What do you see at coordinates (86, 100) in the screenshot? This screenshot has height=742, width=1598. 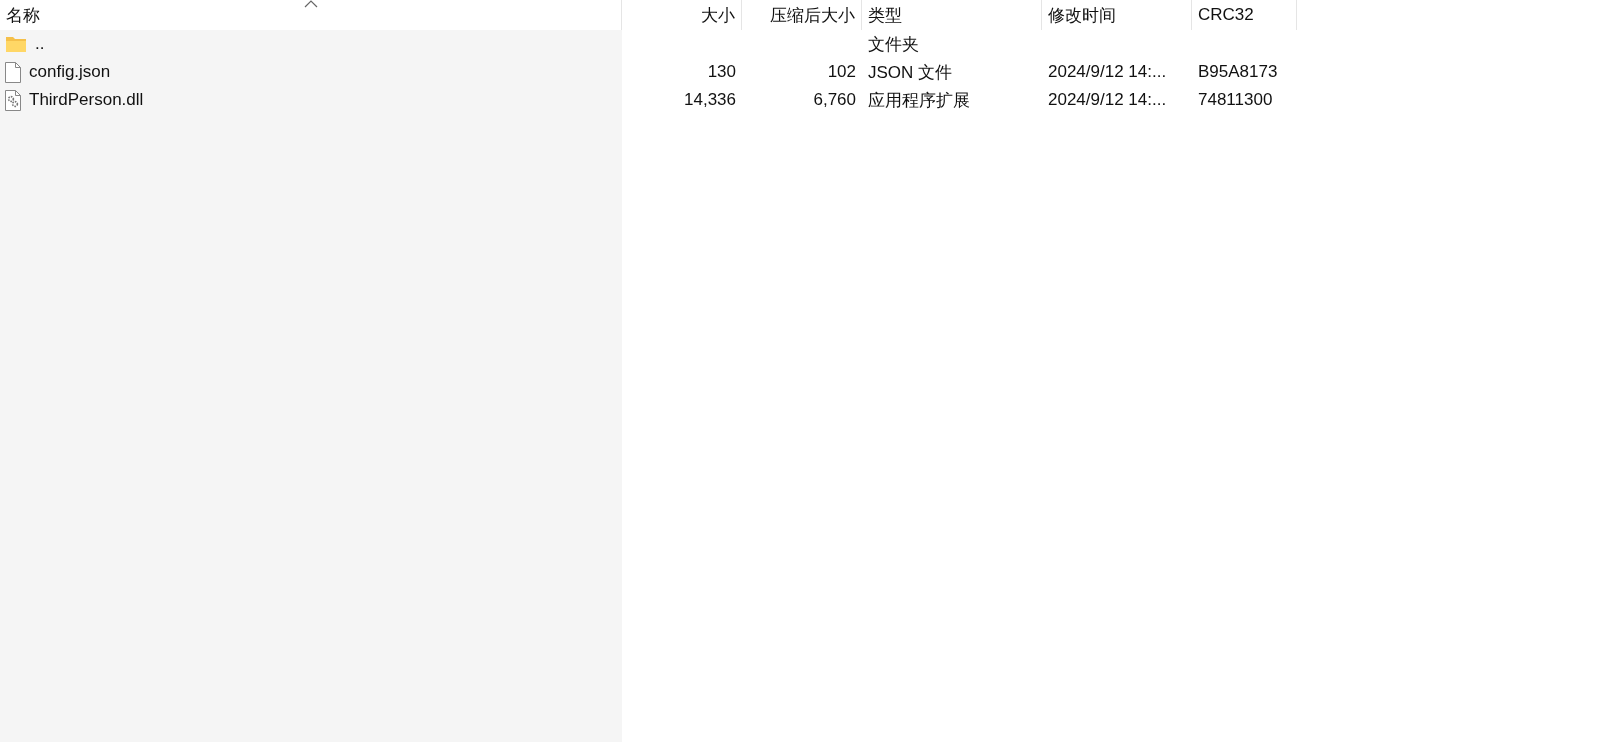 I see `file-name: ThirdPerson.dll` at bounding box center [86, 100].